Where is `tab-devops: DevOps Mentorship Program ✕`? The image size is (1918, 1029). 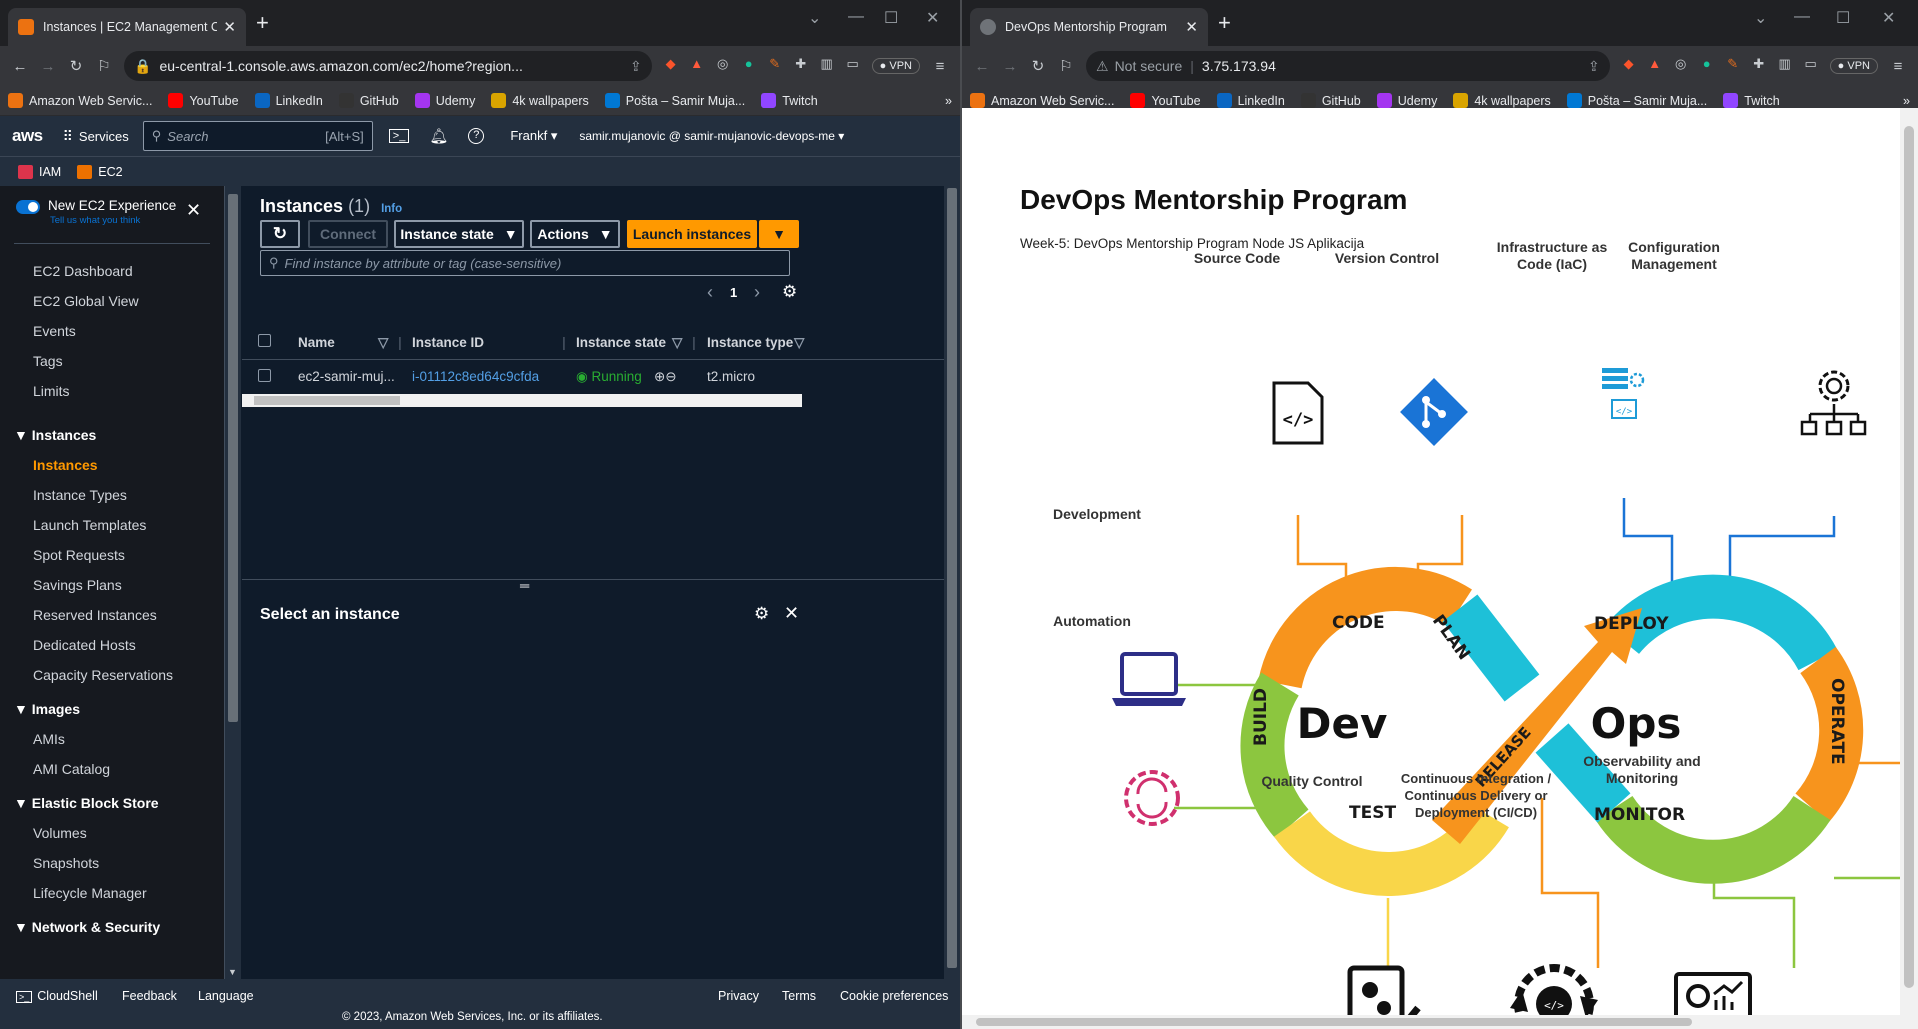
tab-devops: DevOps Mentorship Program ✕ is located at coordinates (1089, 27).